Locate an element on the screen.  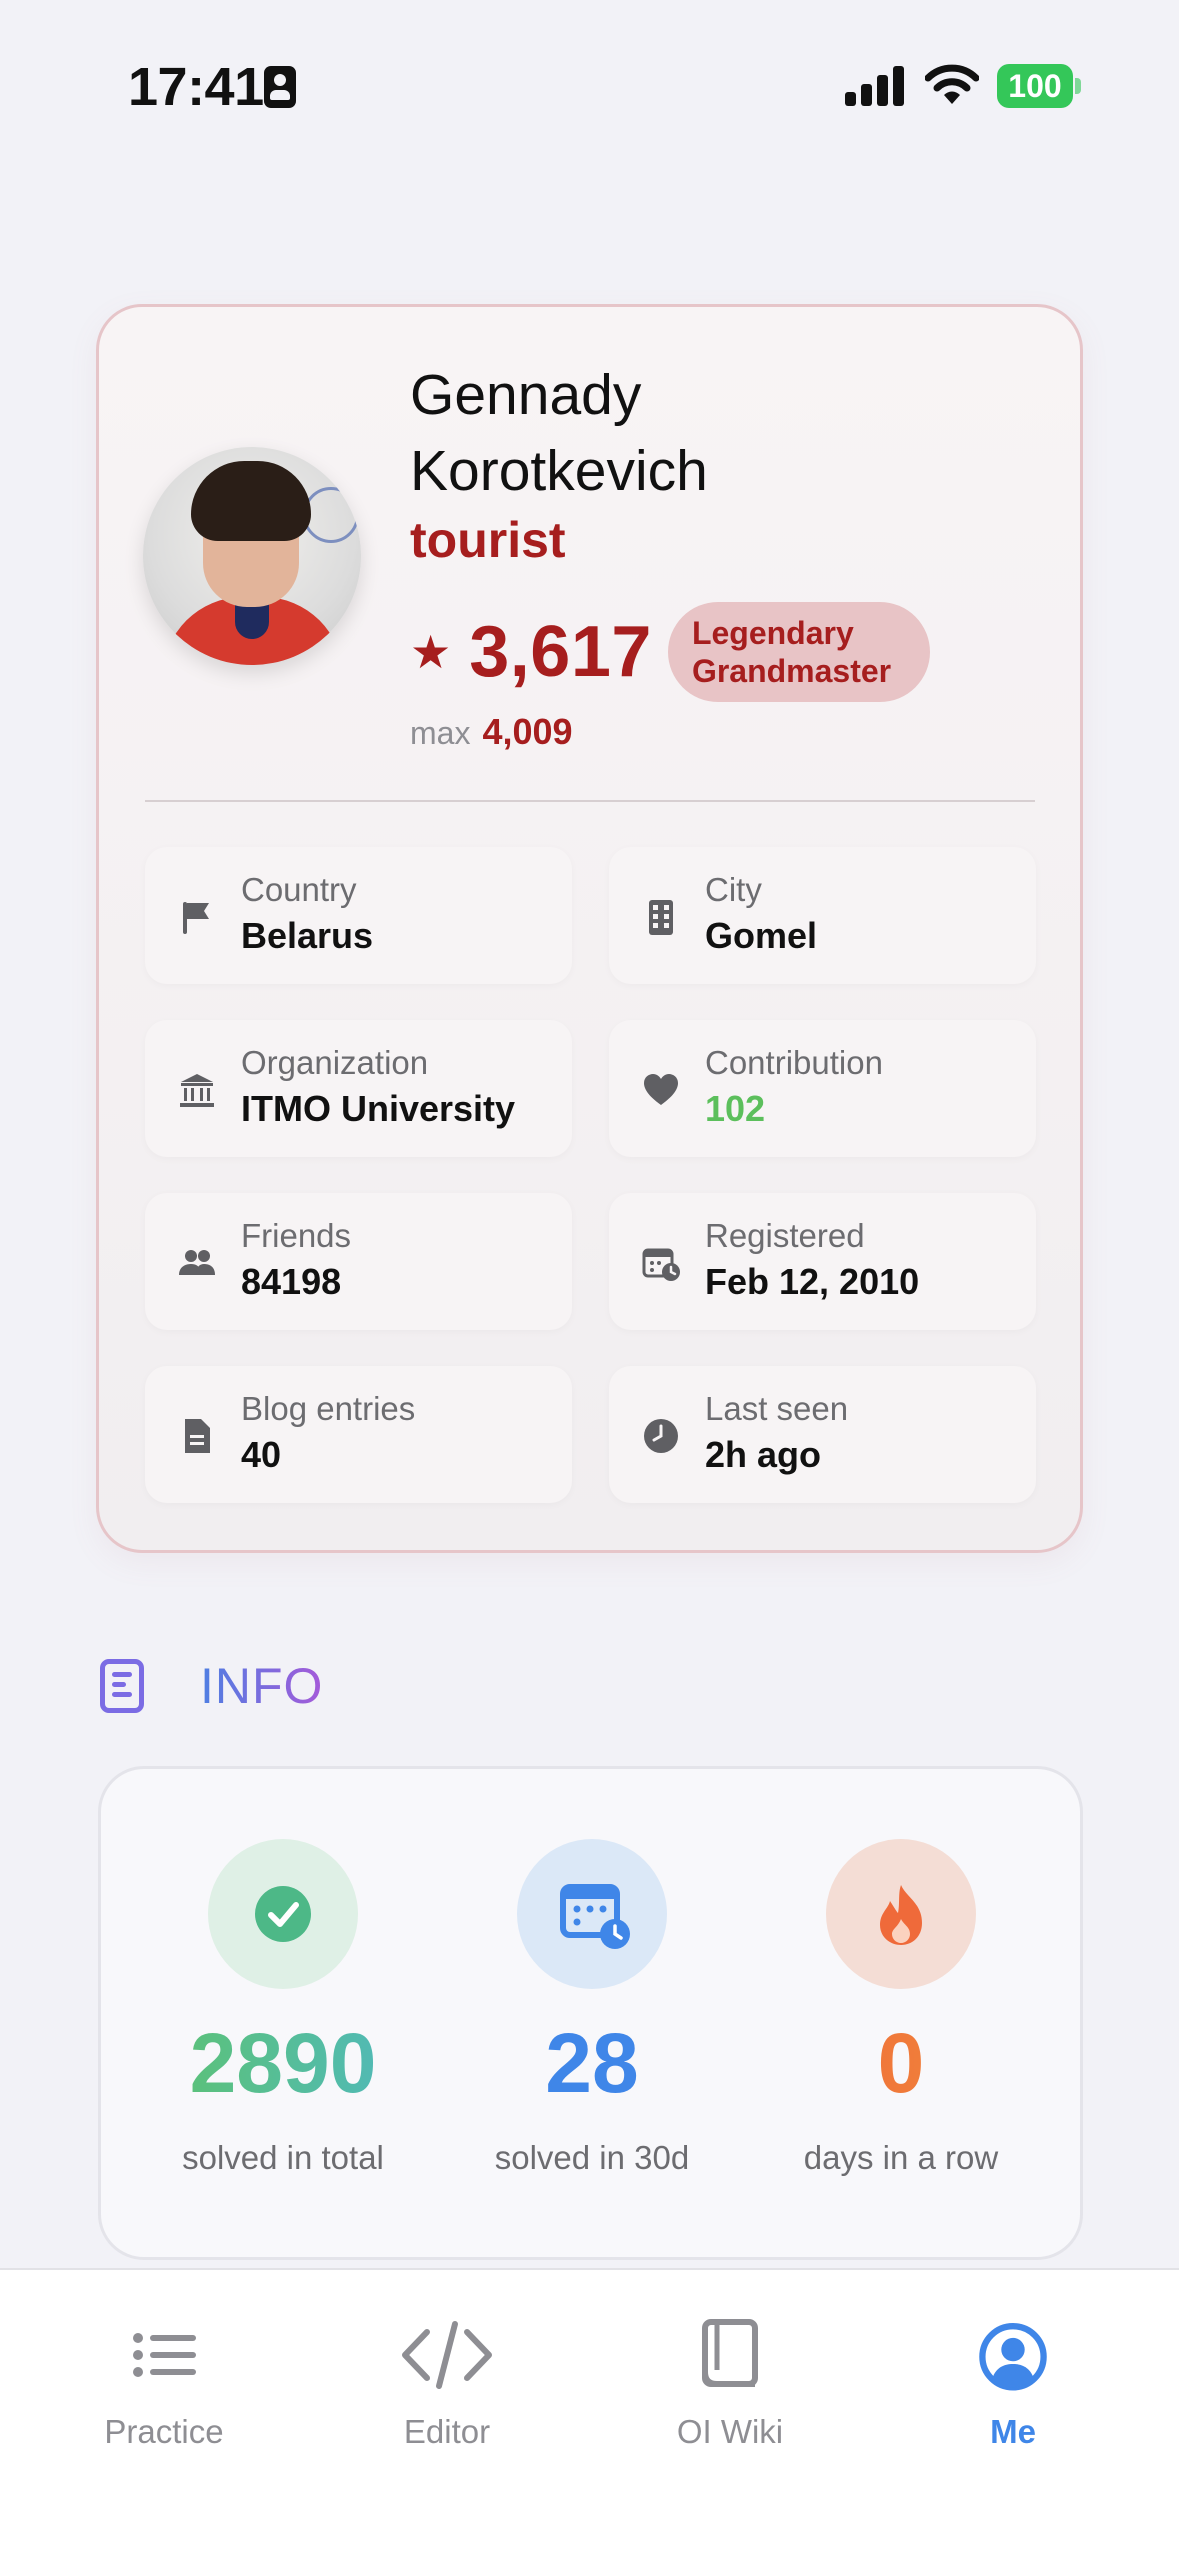
status-bar: 17:41 100 is located at coordinates (589, 87).